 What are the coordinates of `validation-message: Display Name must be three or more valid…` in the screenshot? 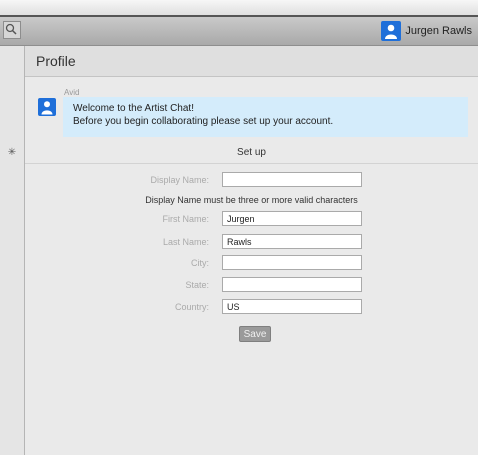 It's located at (251, 200).